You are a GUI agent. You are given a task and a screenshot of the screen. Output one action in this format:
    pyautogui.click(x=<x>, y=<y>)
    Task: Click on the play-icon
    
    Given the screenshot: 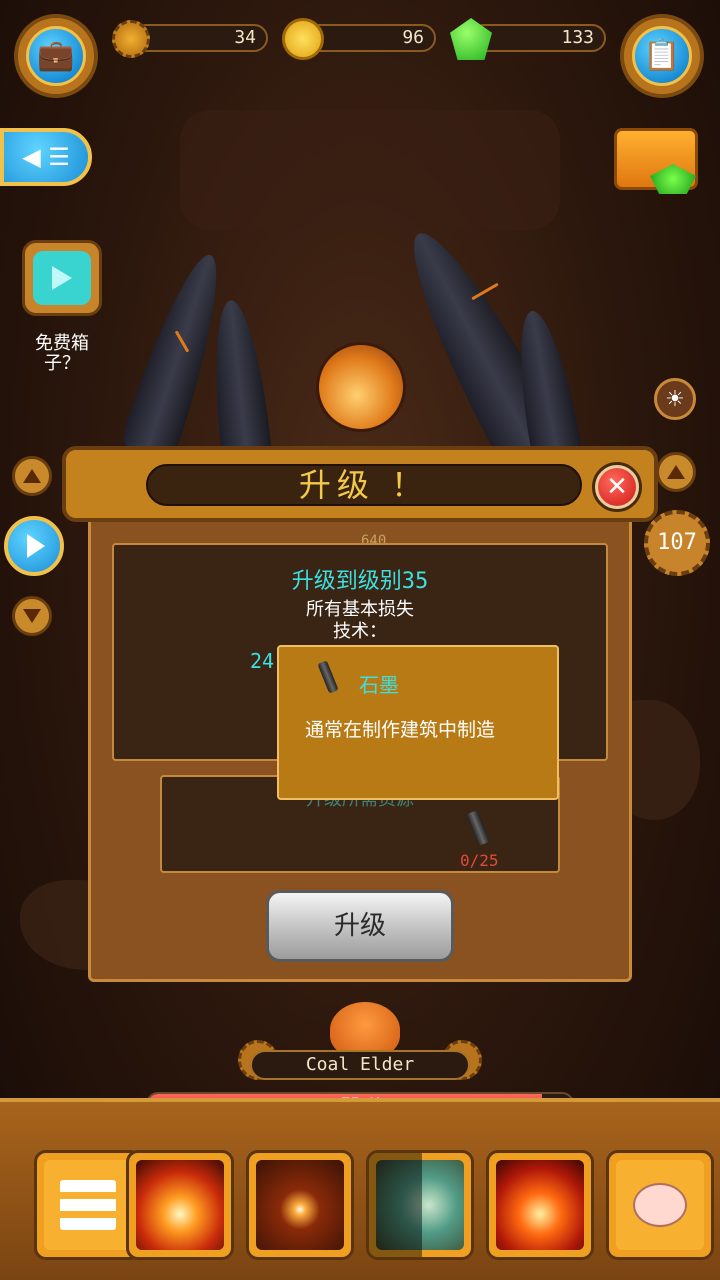 What is the action you would take?
    pyautogui.click(x=36, y=546)
    